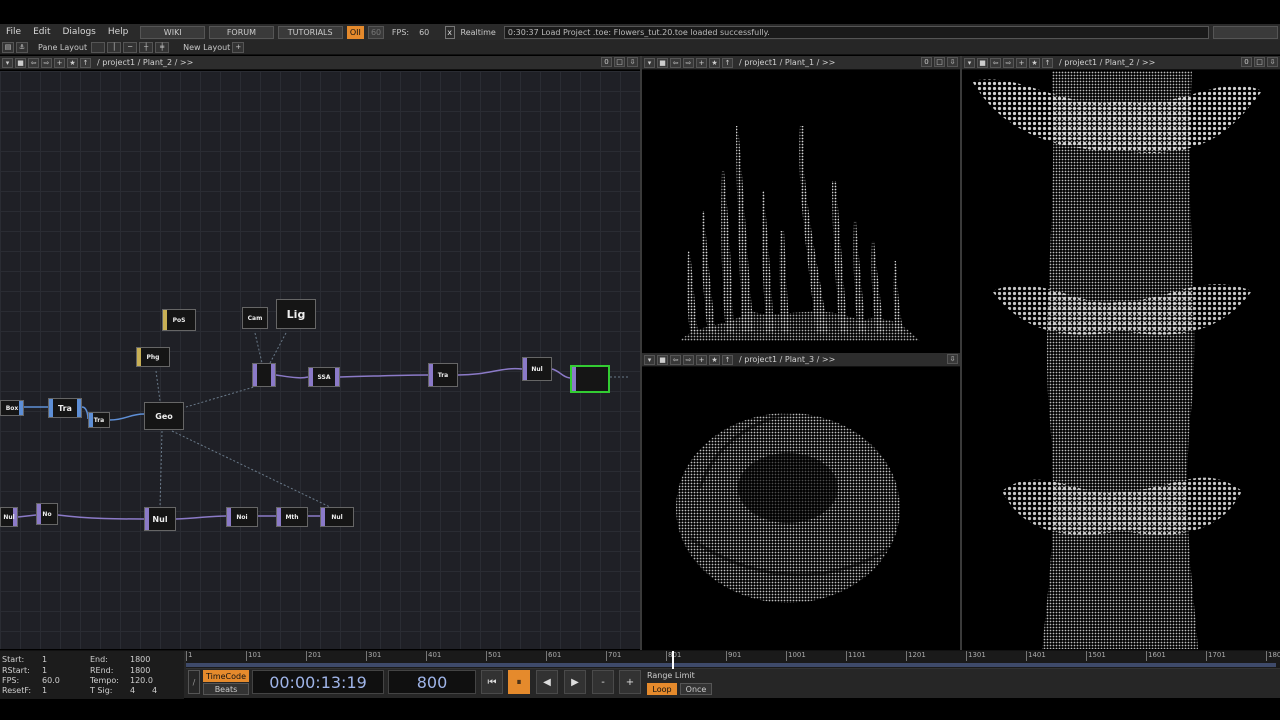  I want to click on node-point: PoS, so click(179, 320).